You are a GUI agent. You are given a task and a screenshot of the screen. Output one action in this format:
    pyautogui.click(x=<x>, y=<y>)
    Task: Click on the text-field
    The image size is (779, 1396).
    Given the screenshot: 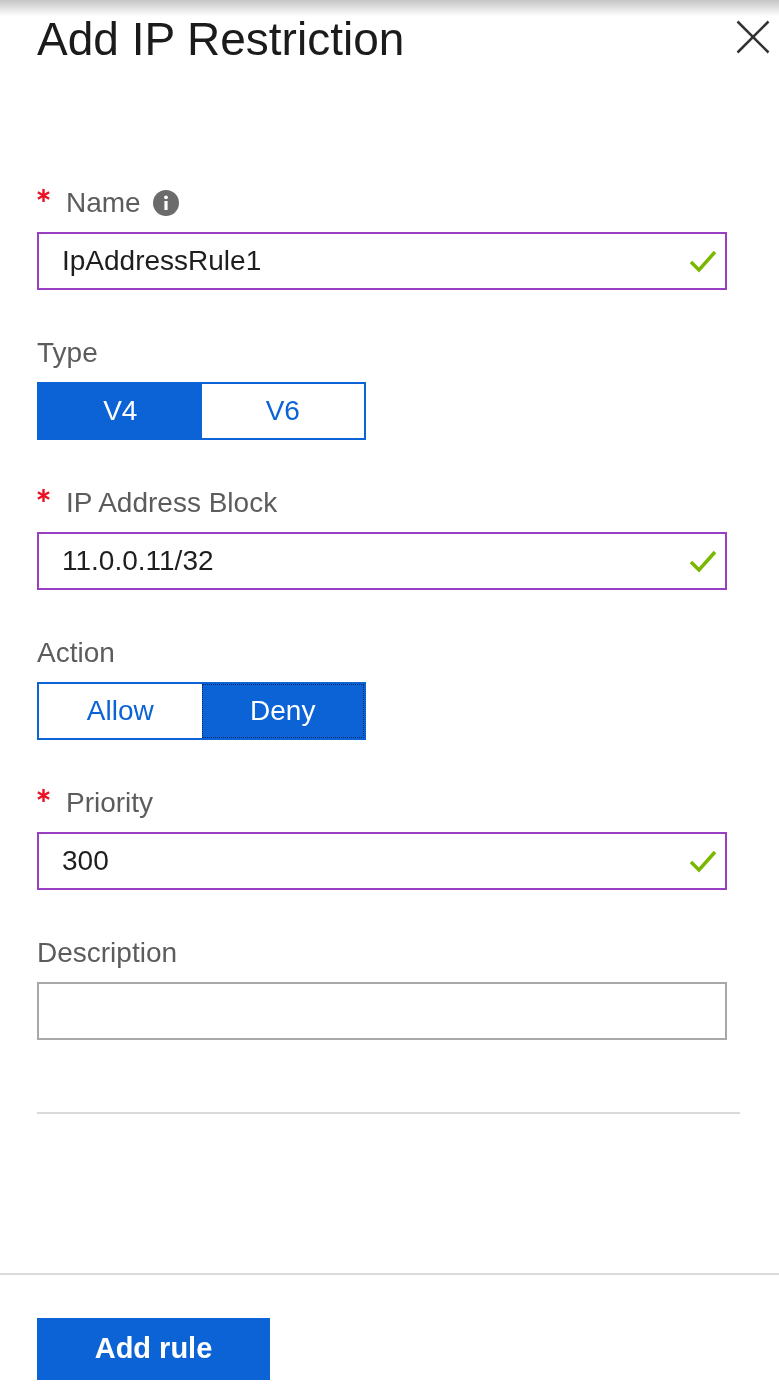 What is the action you would take?
    pyautogui.click(x=382, y=1011)
    